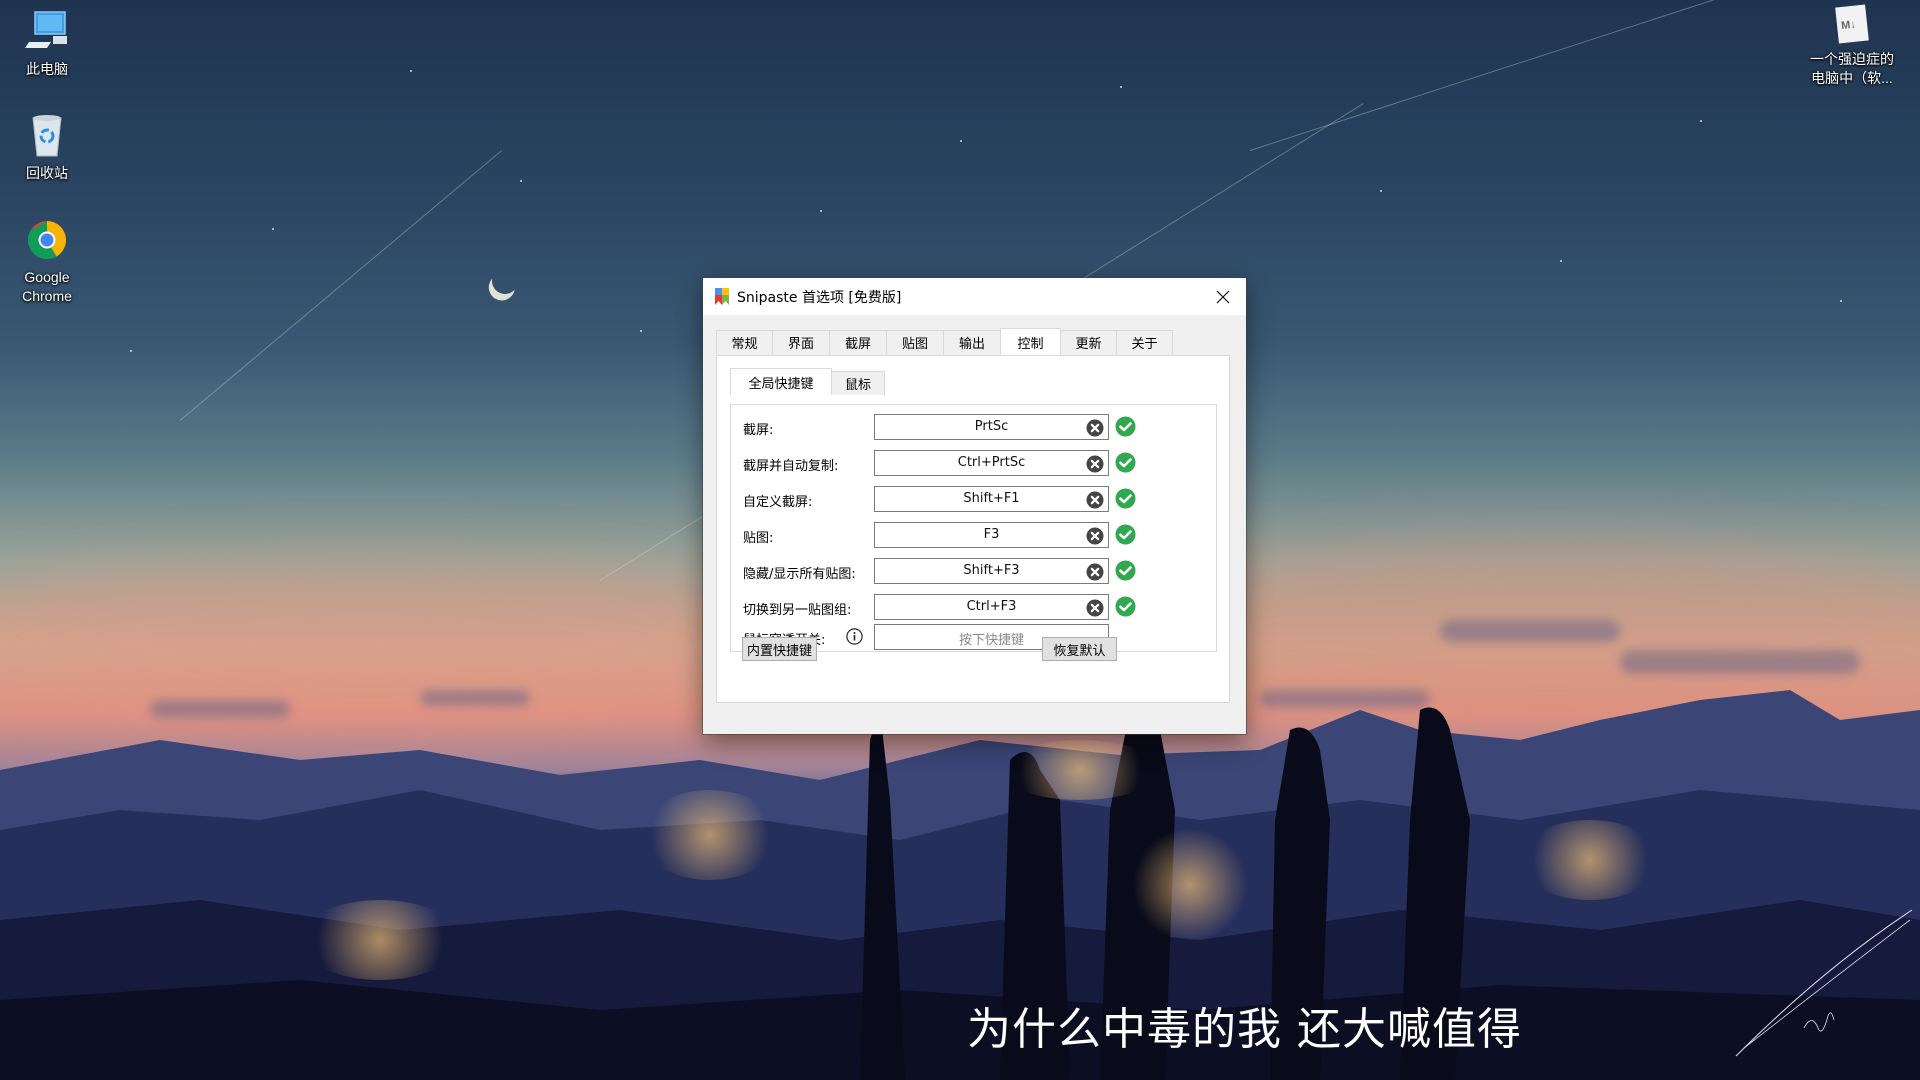  What do you see at coordinates (47, 240) in the screenshot?
I see `chrome-icon` at bounding box center [47, 240].